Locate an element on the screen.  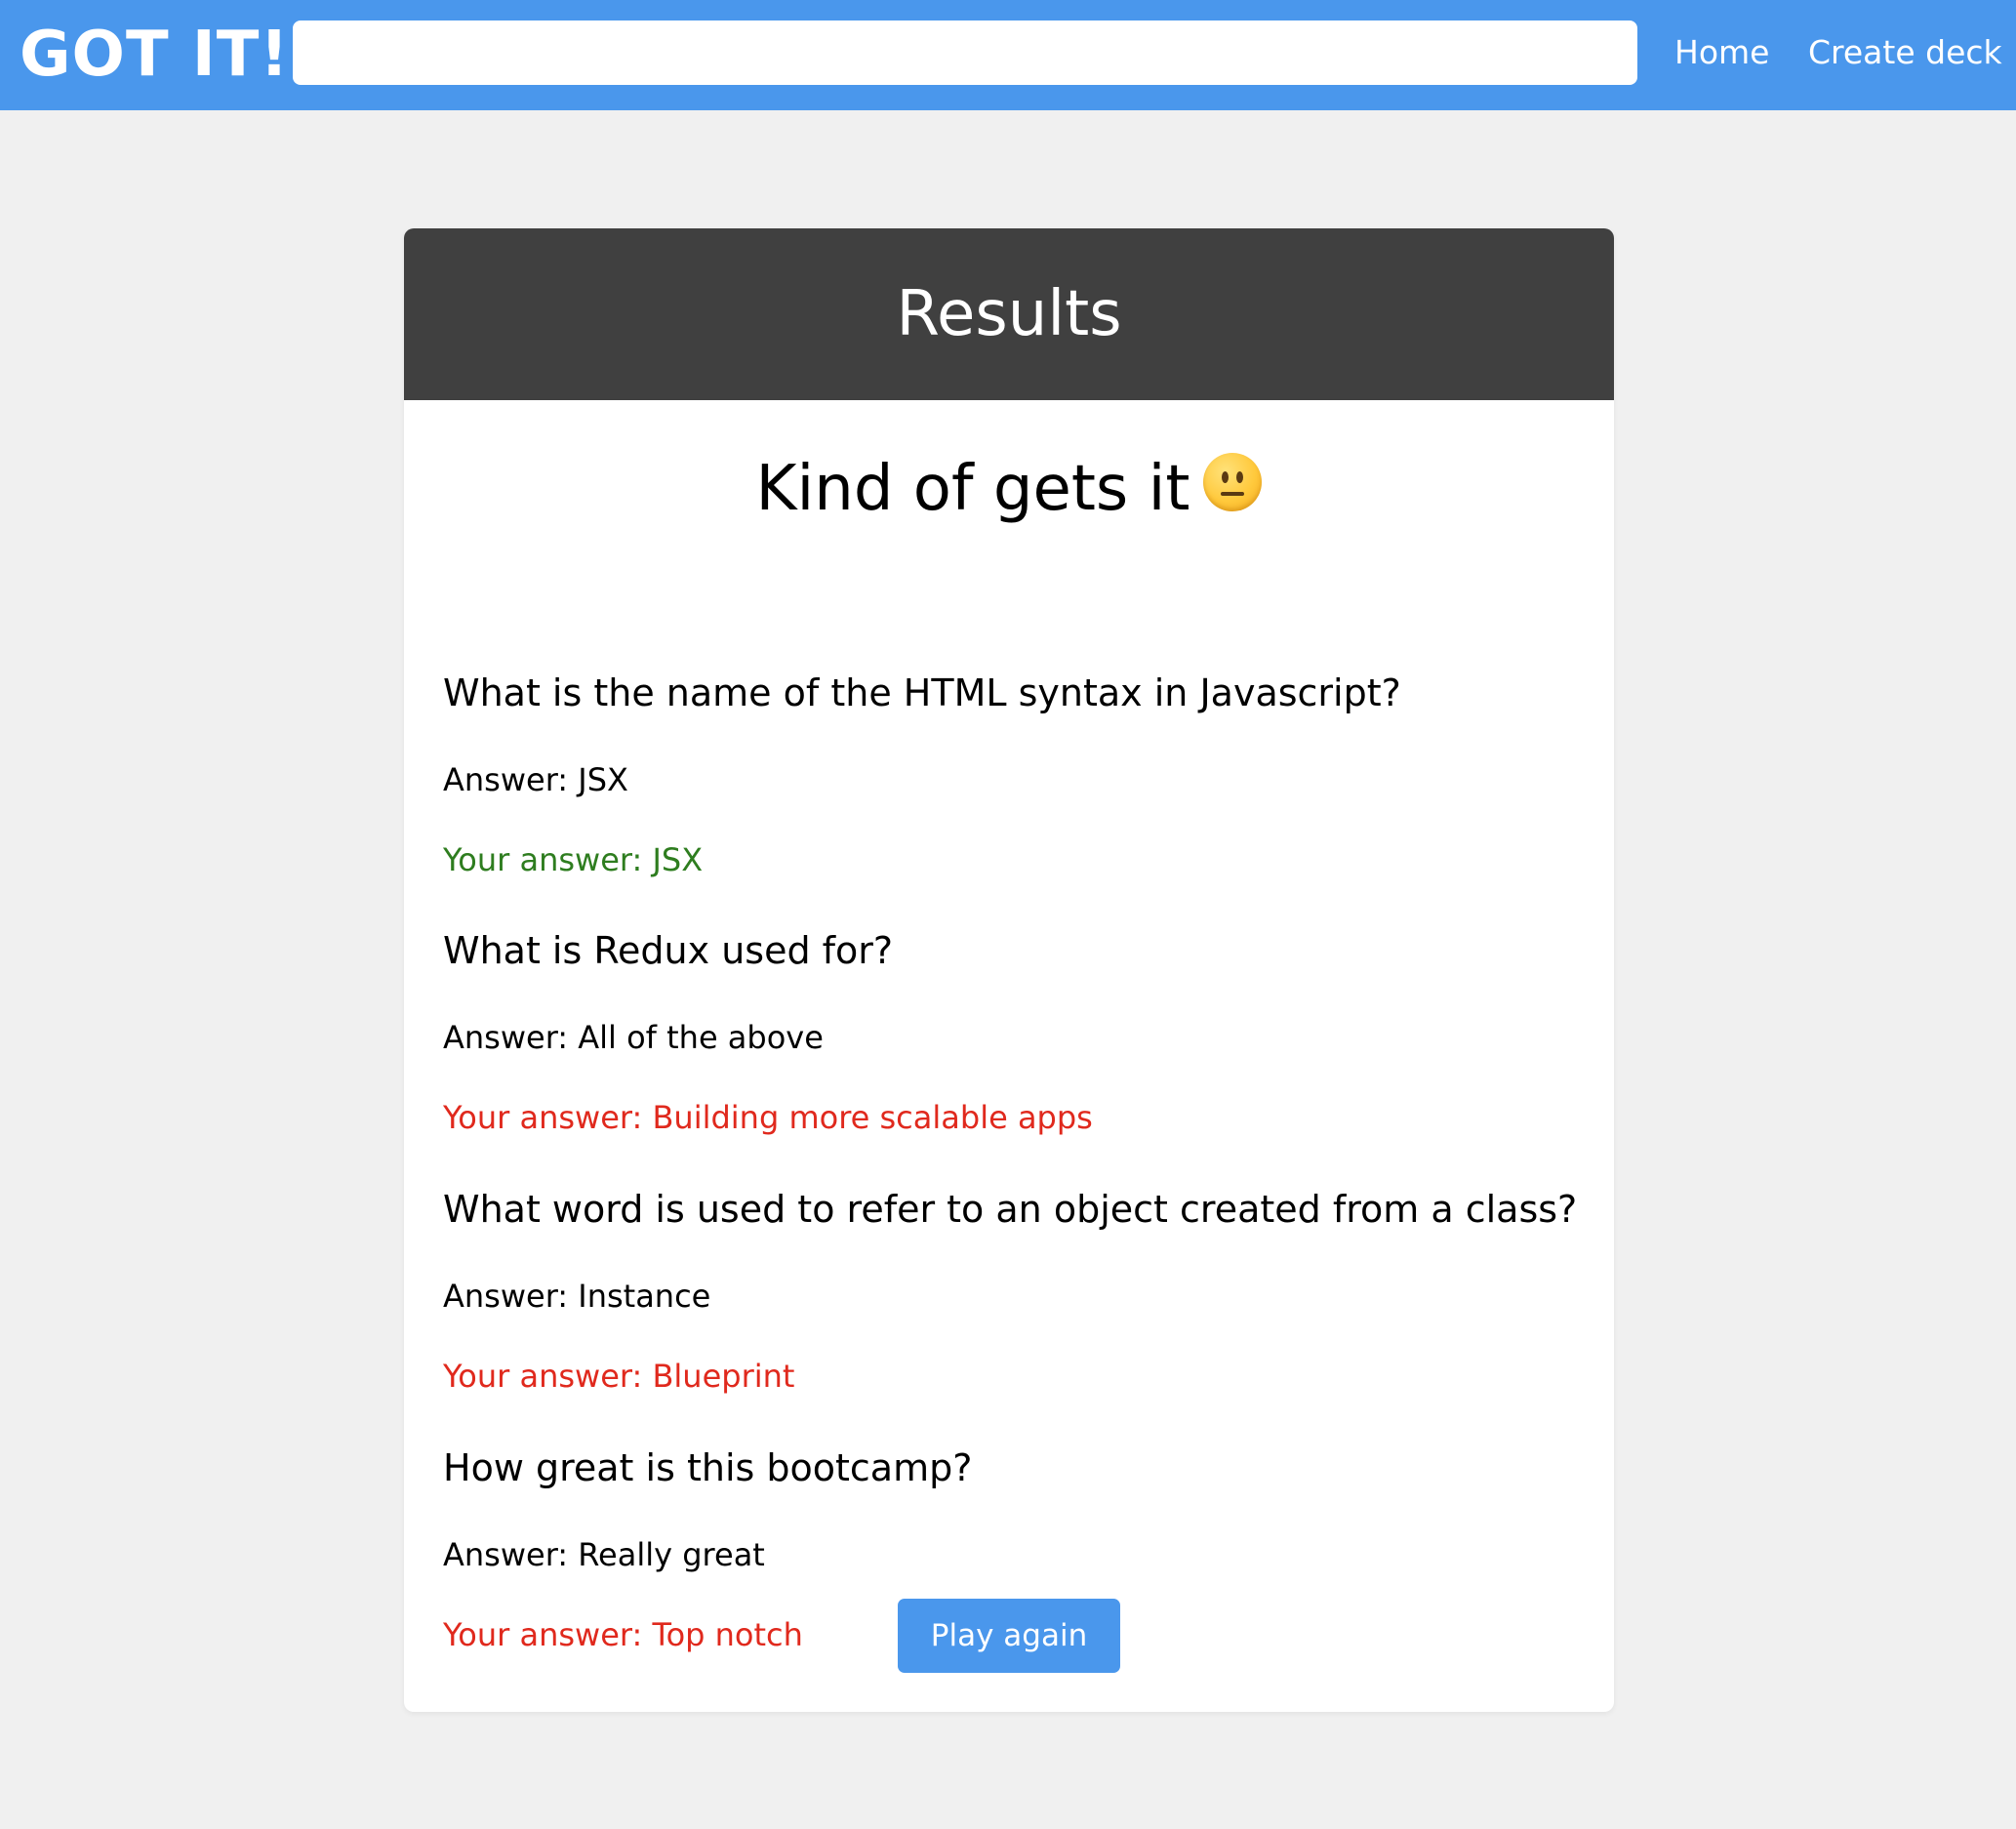
nav-link-create-deck: Create deck is located at coordinates (1905, 52).